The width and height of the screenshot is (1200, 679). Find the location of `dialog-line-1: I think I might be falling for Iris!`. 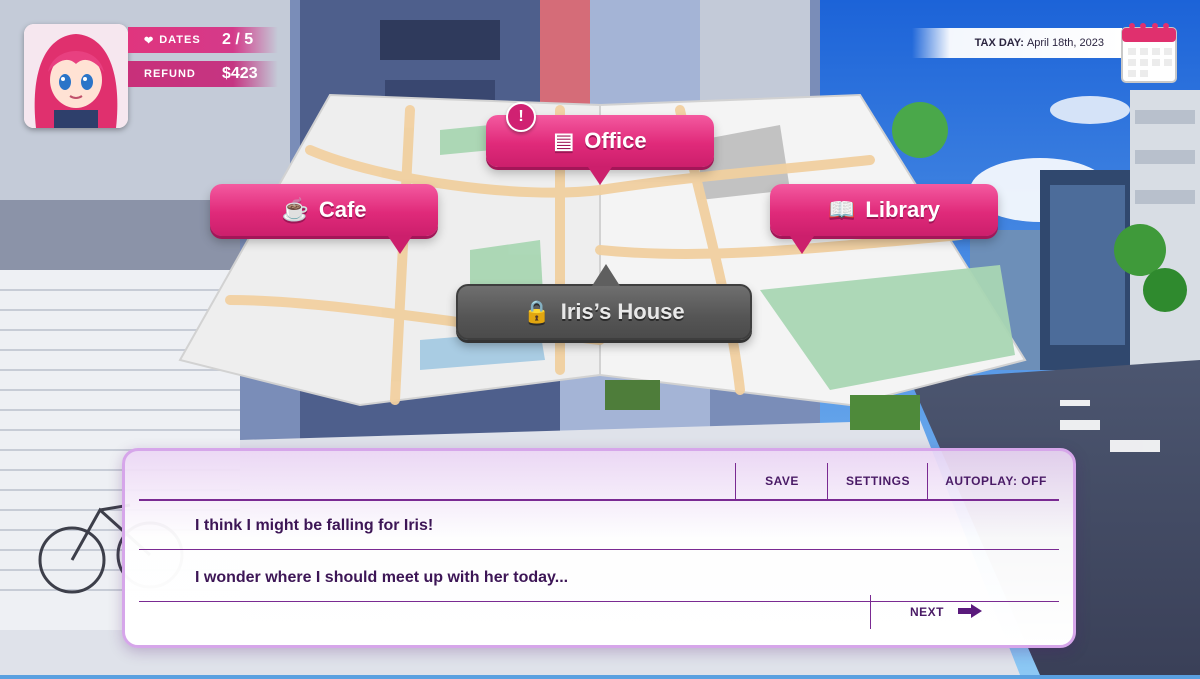

dialog-line-1: I think I might be falling for Iris! is located at coordinates (314, 525).